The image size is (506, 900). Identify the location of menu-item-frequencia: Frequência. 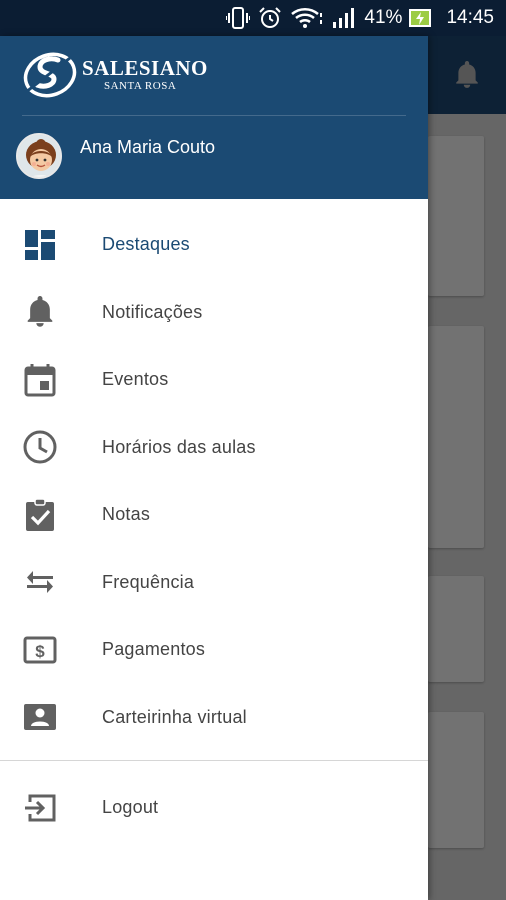
(214, 583).